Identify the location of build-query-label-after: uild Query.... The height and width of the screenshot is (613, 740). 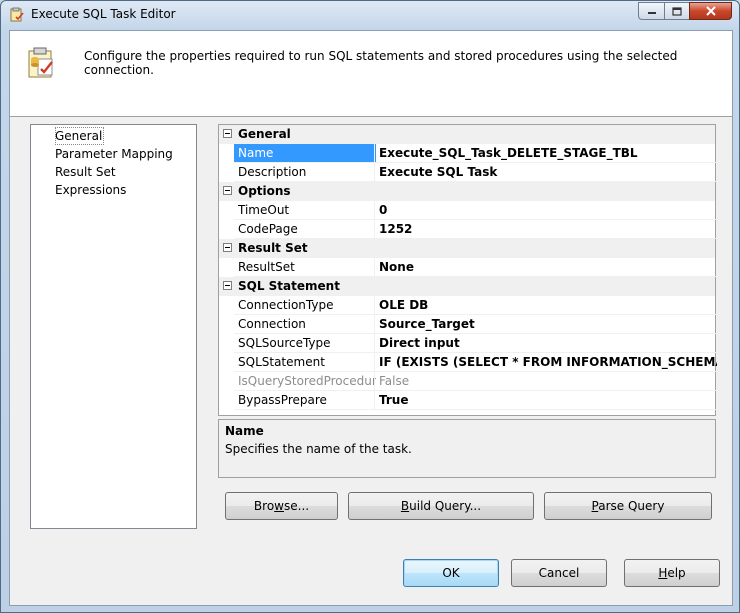
(445, 506).